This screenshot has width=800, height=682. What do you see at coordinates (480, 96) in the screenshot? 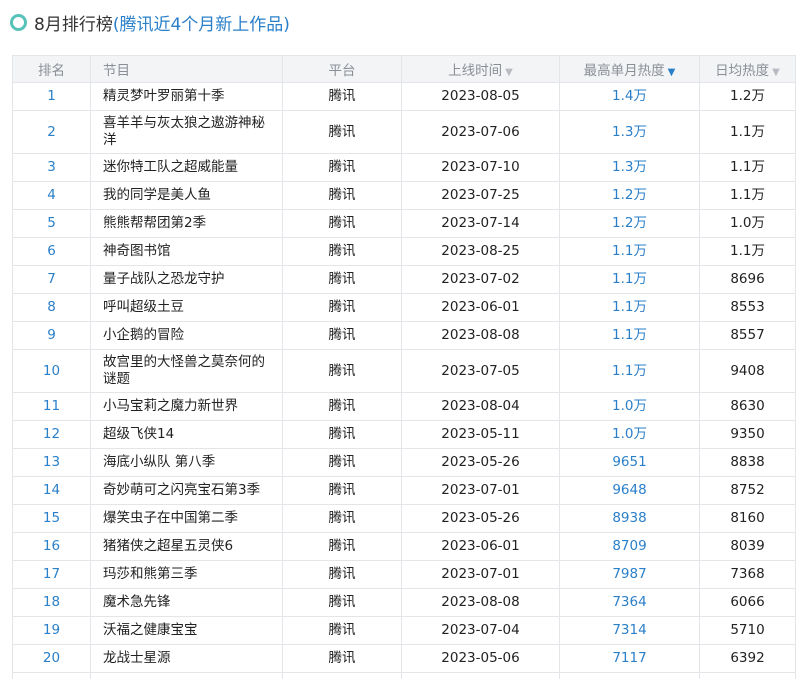
I see `launch-date-cell: 2023-08-05` at bounding box center [480, 96].